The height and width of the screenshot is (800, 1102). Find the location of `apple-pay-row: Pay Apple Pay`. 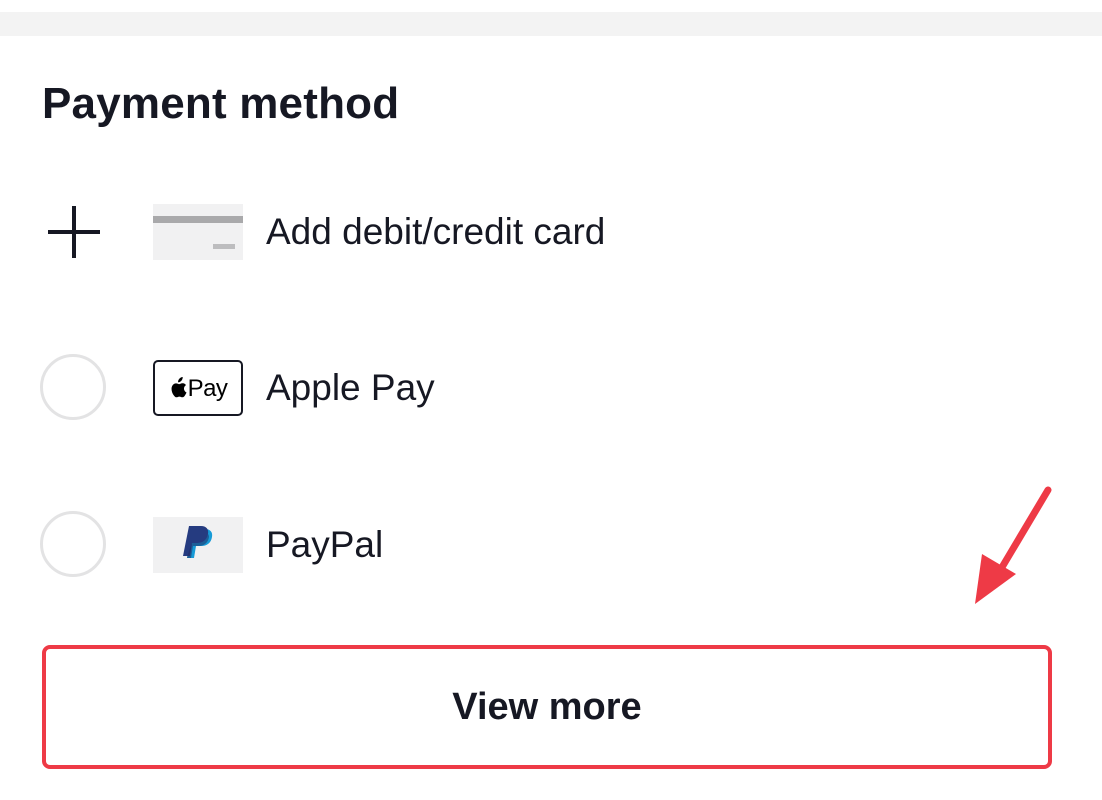

apple-pay-row: Pay Apple Pay is located at coordinates (551, 388).